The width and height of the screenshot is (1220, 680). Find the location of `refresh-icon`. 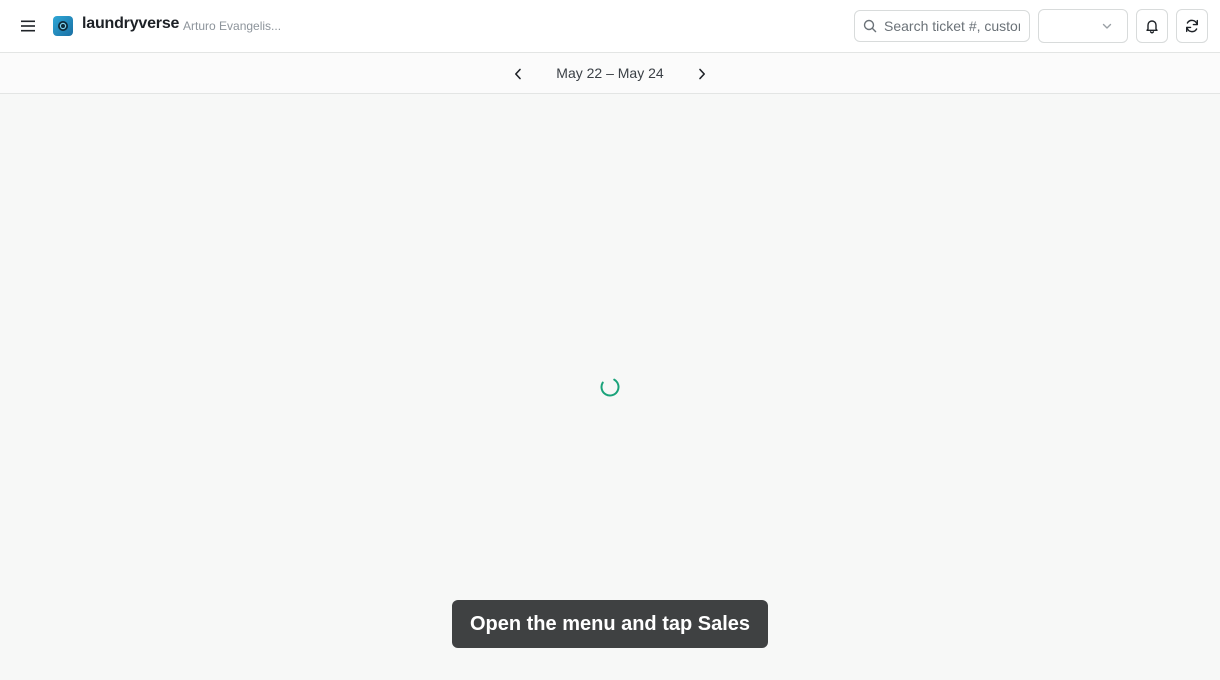

refresh-icon is located at coordinates (1192, 26).